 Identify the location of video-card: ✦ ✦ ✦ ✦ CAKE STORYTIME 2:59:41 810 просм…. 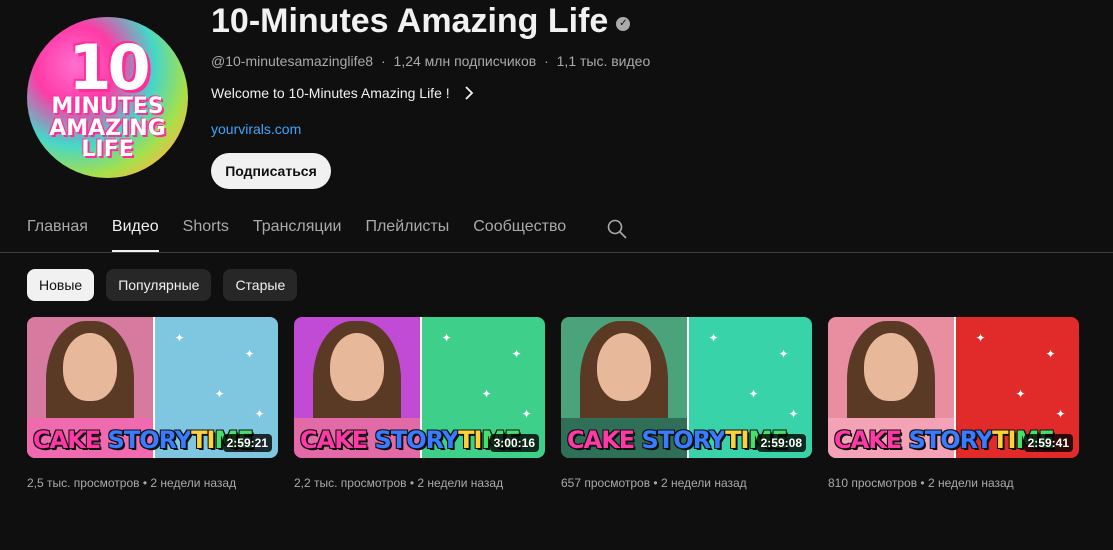
(953, 403).